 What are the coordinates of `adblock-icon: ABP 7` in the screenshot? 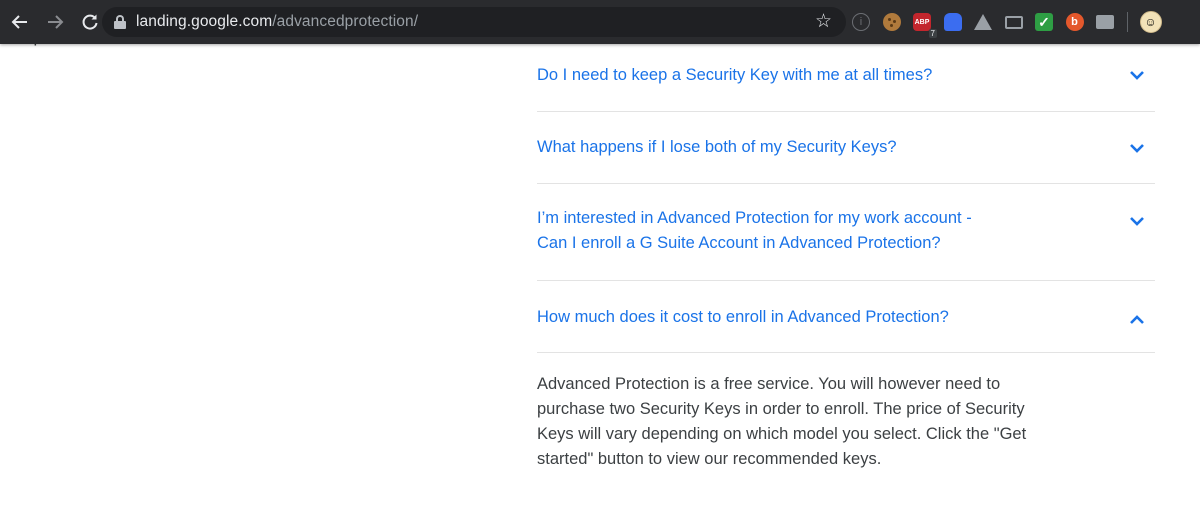 It's located at (925, 25).